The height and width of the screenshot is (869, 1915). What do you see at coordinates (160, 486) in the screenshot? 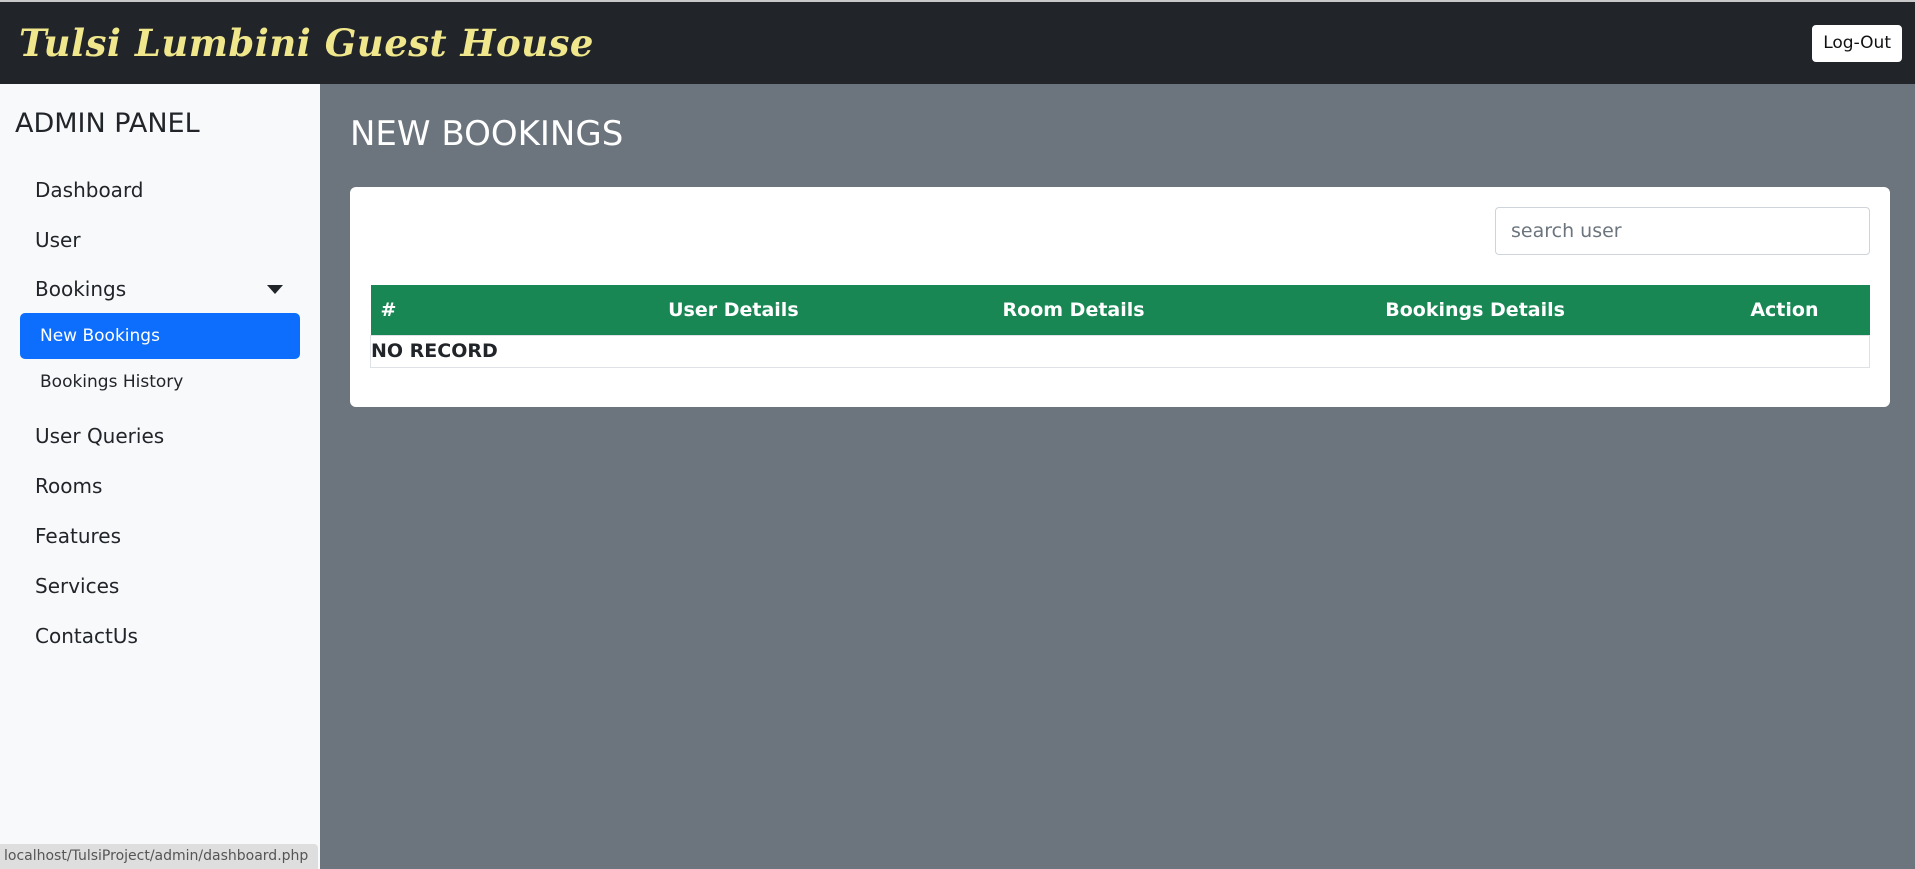
I see `sidebar-item-rooms: Rooms` at bounding box center [160, 486].